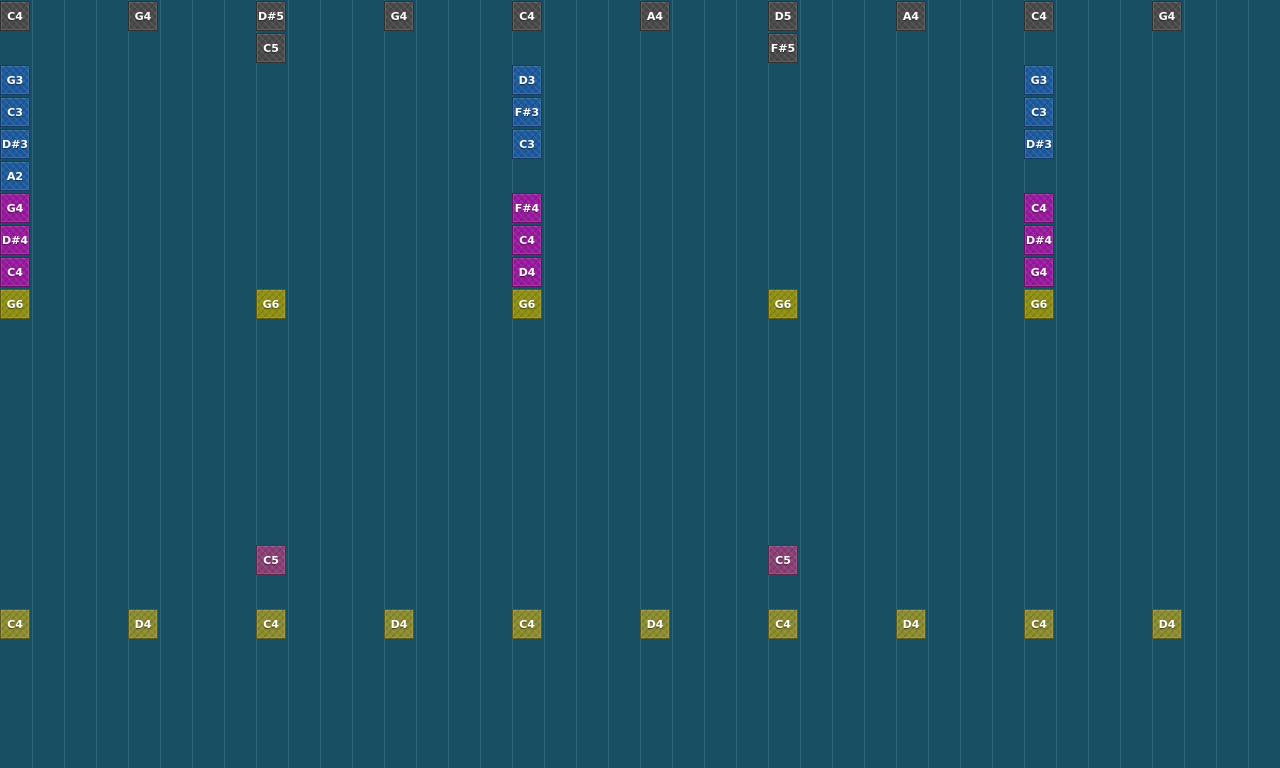  Describe the element at coordinates (783, 16) in the screenshot. I see `note-block-gray: D5` at that location.